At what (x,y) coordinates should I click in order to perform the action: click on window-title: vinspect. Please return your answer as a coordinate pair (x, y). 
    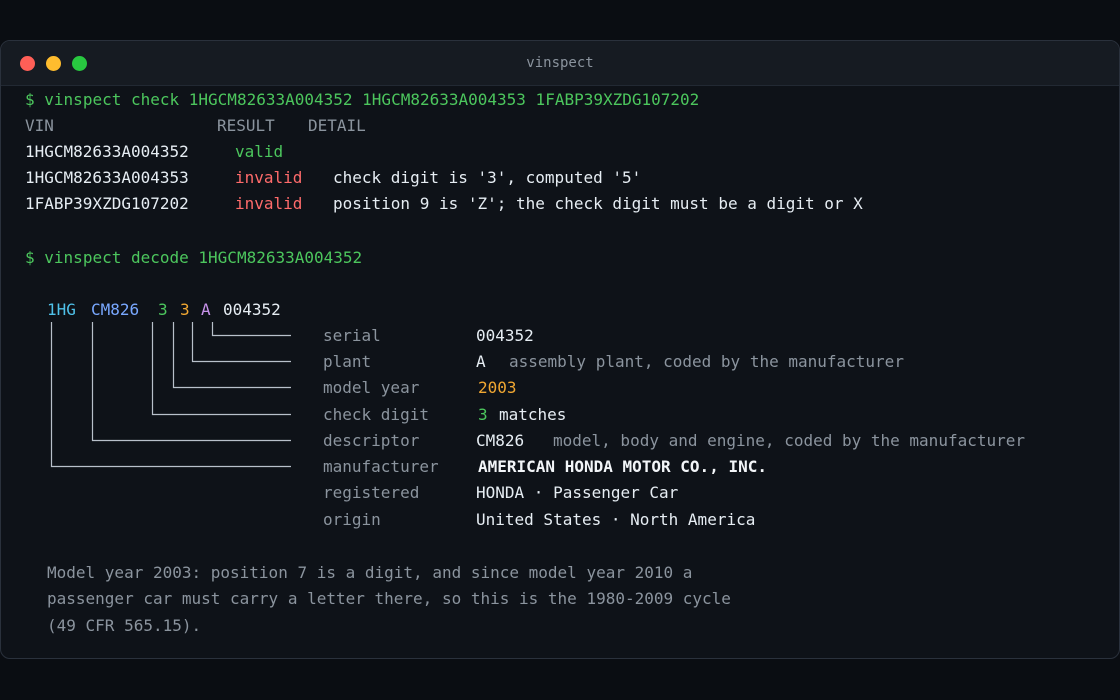
    Looking at the image, I should click on (560, 63).